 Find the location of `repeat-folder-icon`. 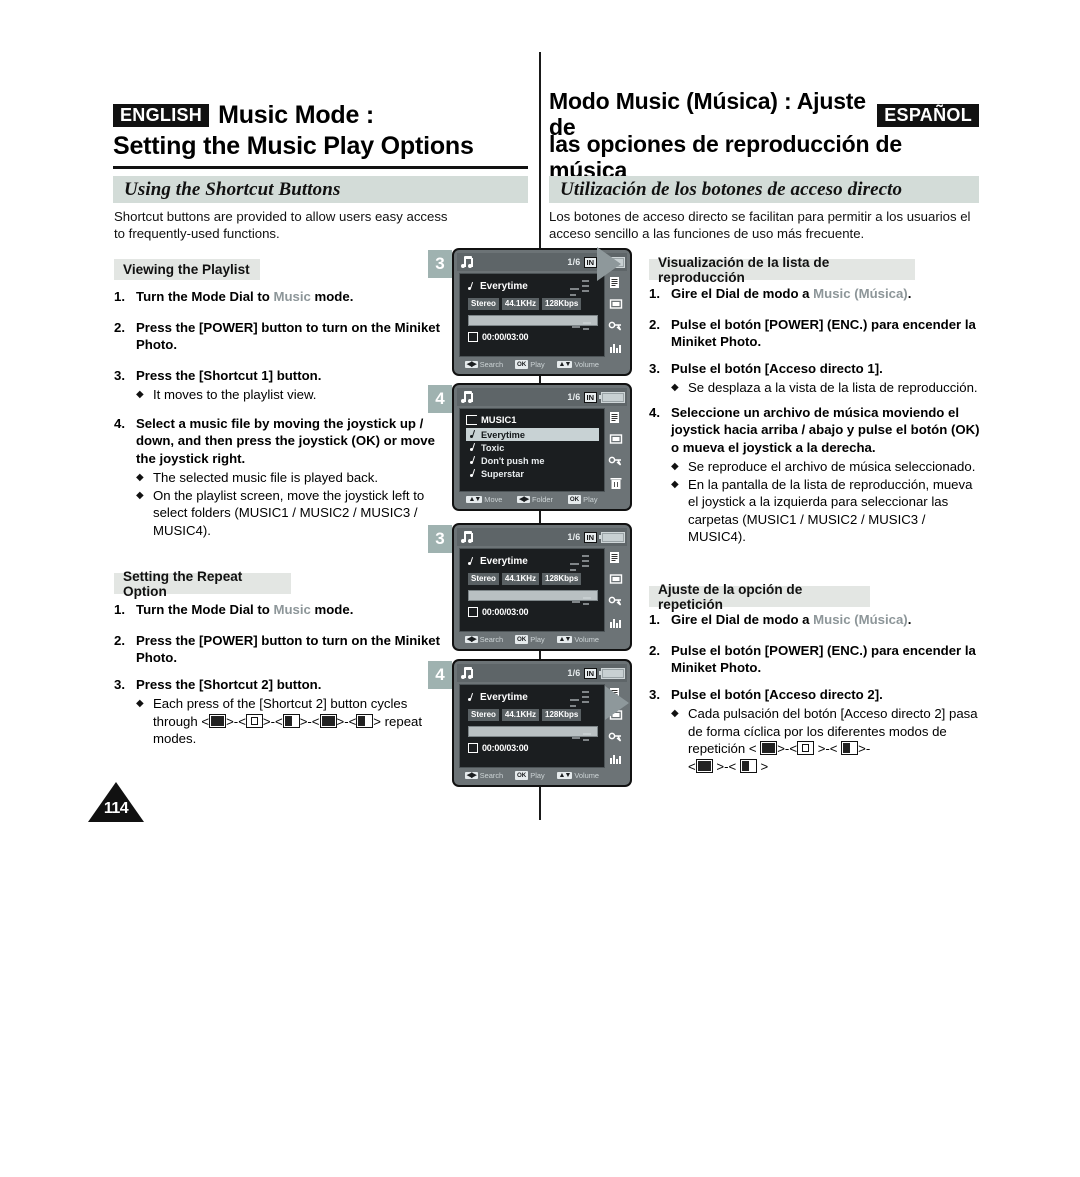

repeat-folder-icon is located at coordinates (850, 748).